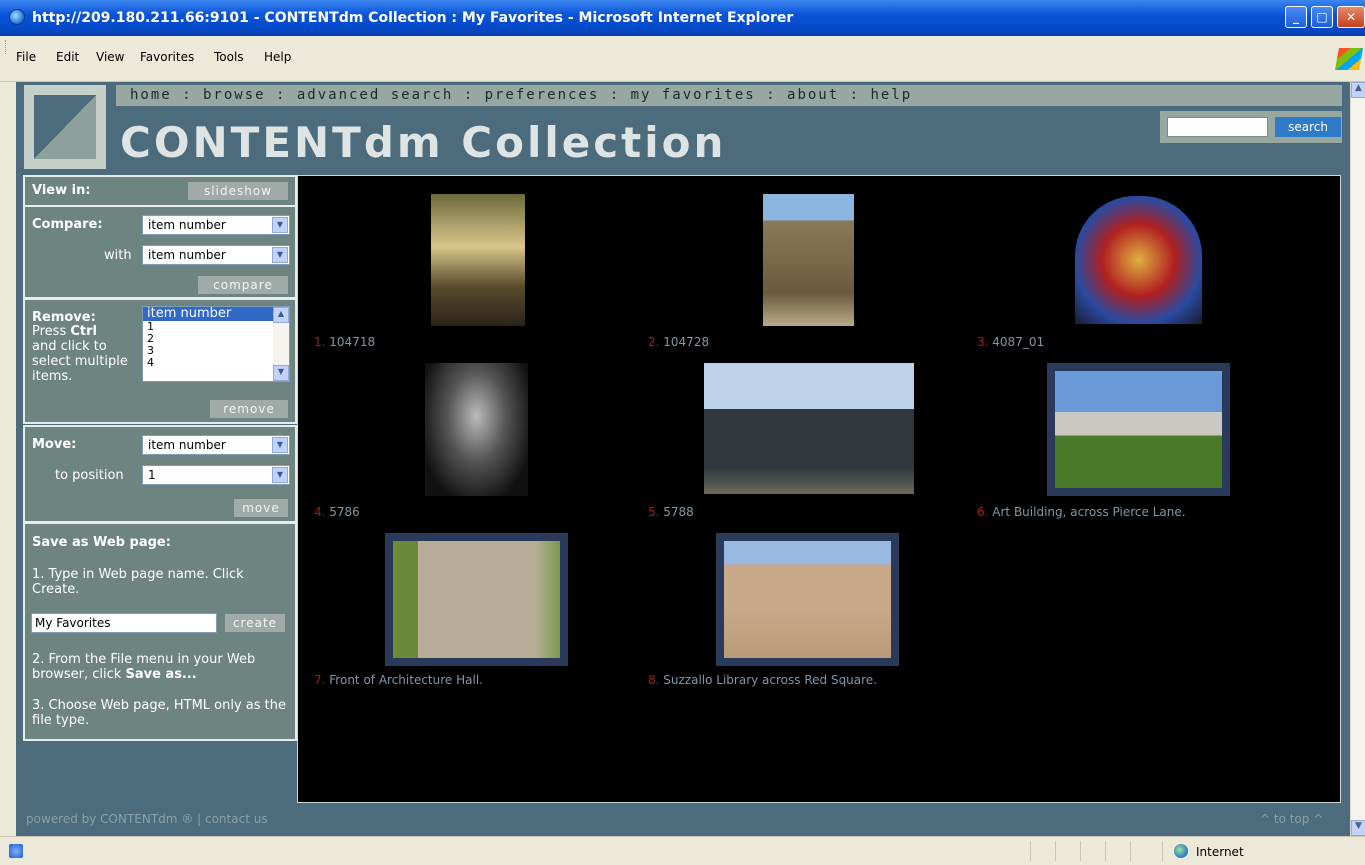 This screenshot has height=865, width=1365. Describe the element at coordinates (1322, 17) in the screenshot. I see `maximize-button: □` at that location.